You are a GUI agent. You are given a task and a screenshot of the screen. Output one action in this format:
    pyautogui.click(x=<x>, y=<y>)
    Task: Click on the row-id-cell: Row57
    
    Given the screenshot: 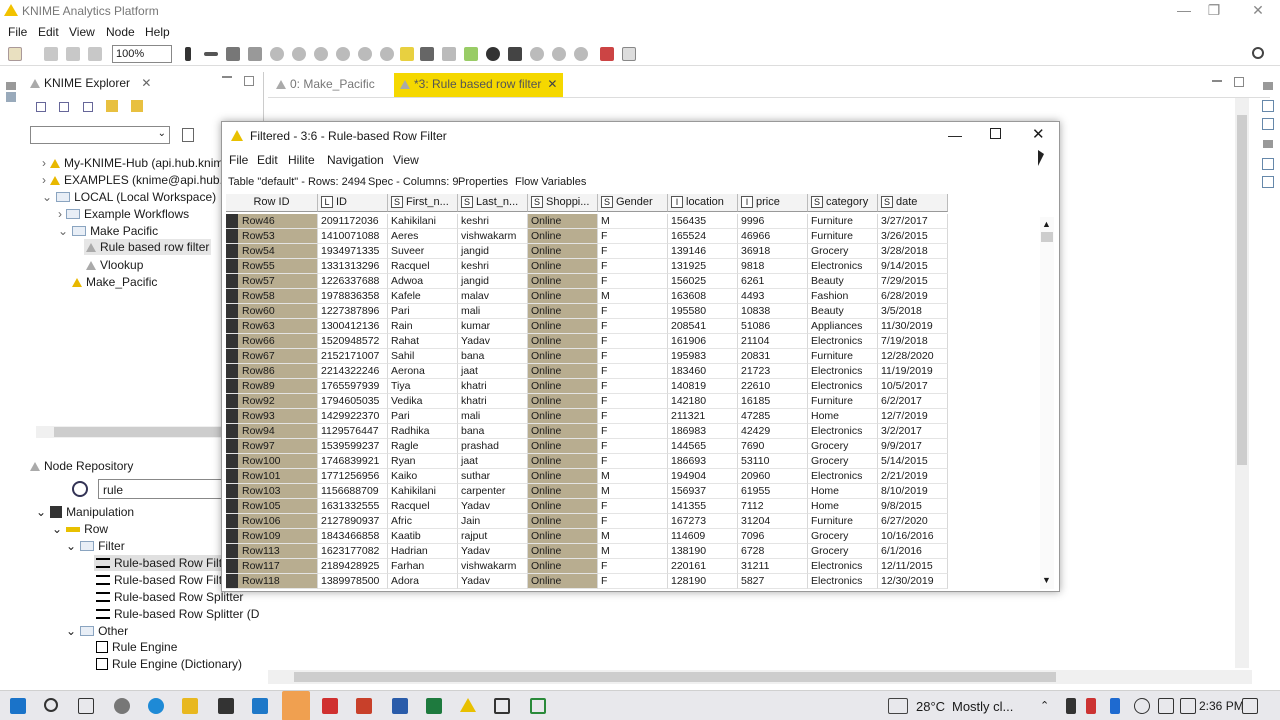 What is the action you would take?
    pyautogui.click(x=272, y=281)
    